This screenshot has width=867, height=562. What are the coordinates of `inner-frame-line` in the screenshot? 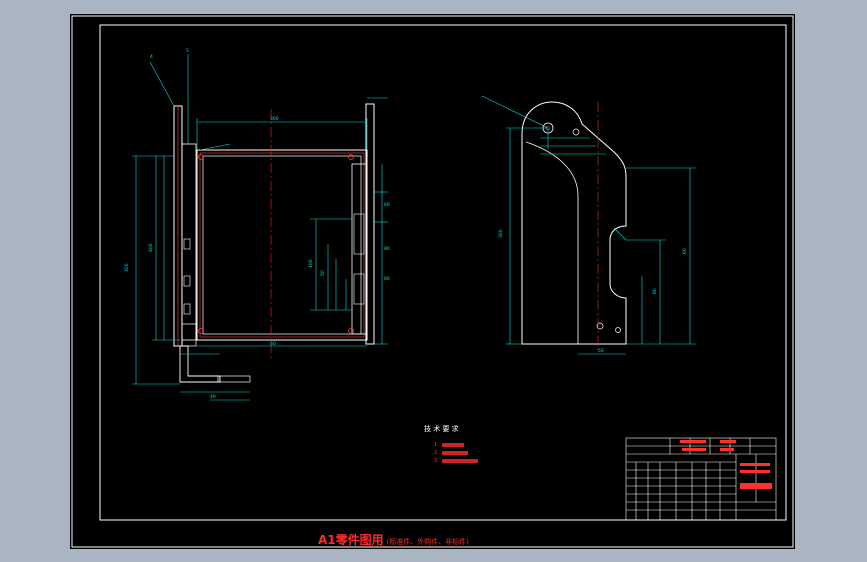 It's located at (282, 245).